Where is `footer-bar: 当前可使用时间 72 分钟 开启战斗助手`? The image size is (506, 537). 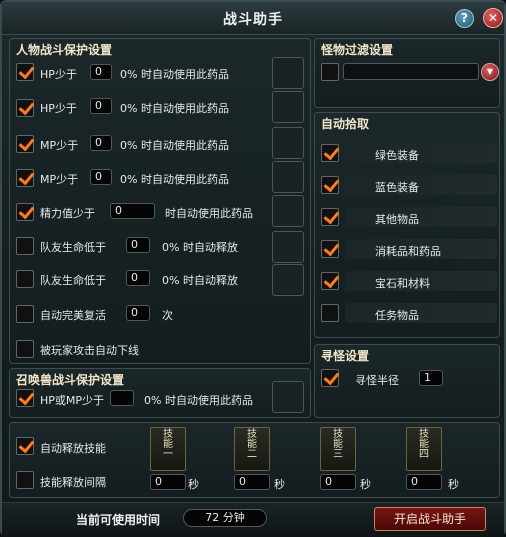 footer-bar: 当前可使用时间 72 分钟 开启战斗助手 is located at coordinates (253, 519).